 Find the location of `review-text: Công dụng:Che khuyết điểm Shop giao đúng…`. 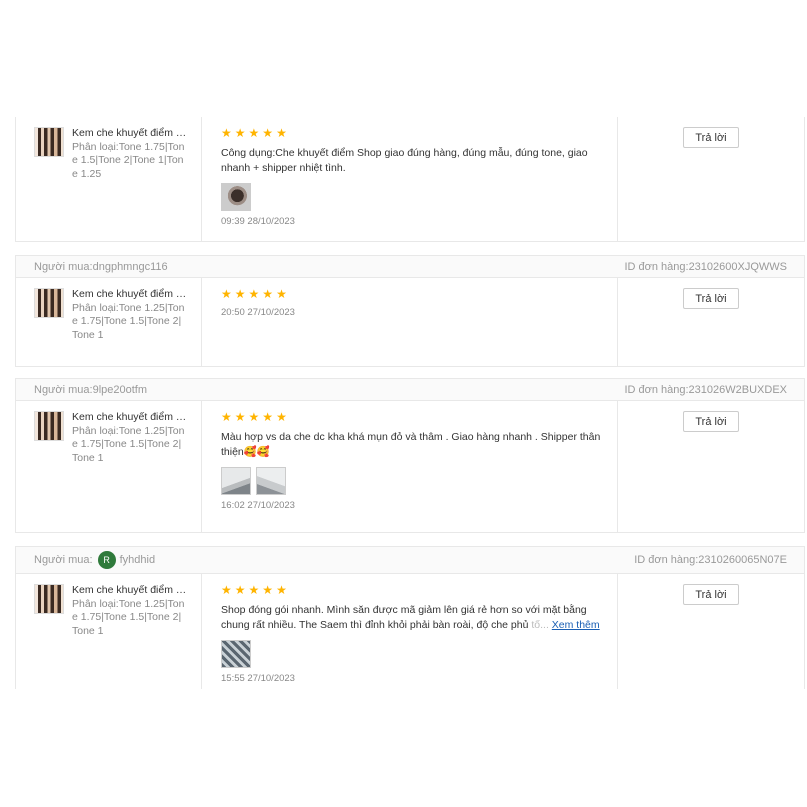

review-text: Công dụng:Che khuyết điểm Shop giao đúng… is located at coordinates (404, 160).